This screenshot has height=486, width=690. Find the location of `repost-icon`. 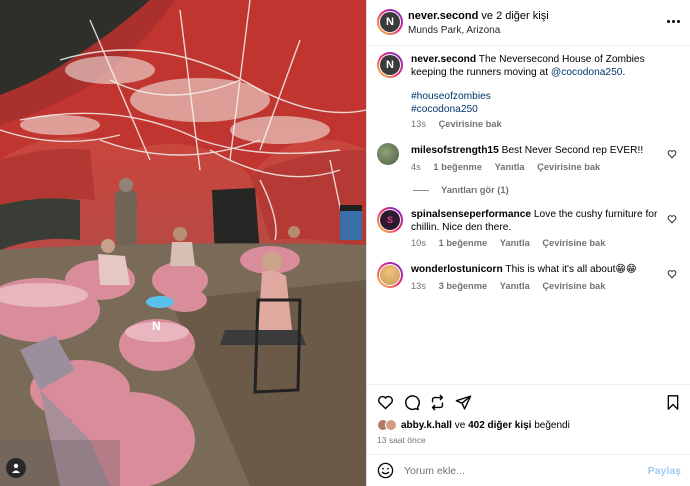

repost-icon is located at coordinates (437, 402).